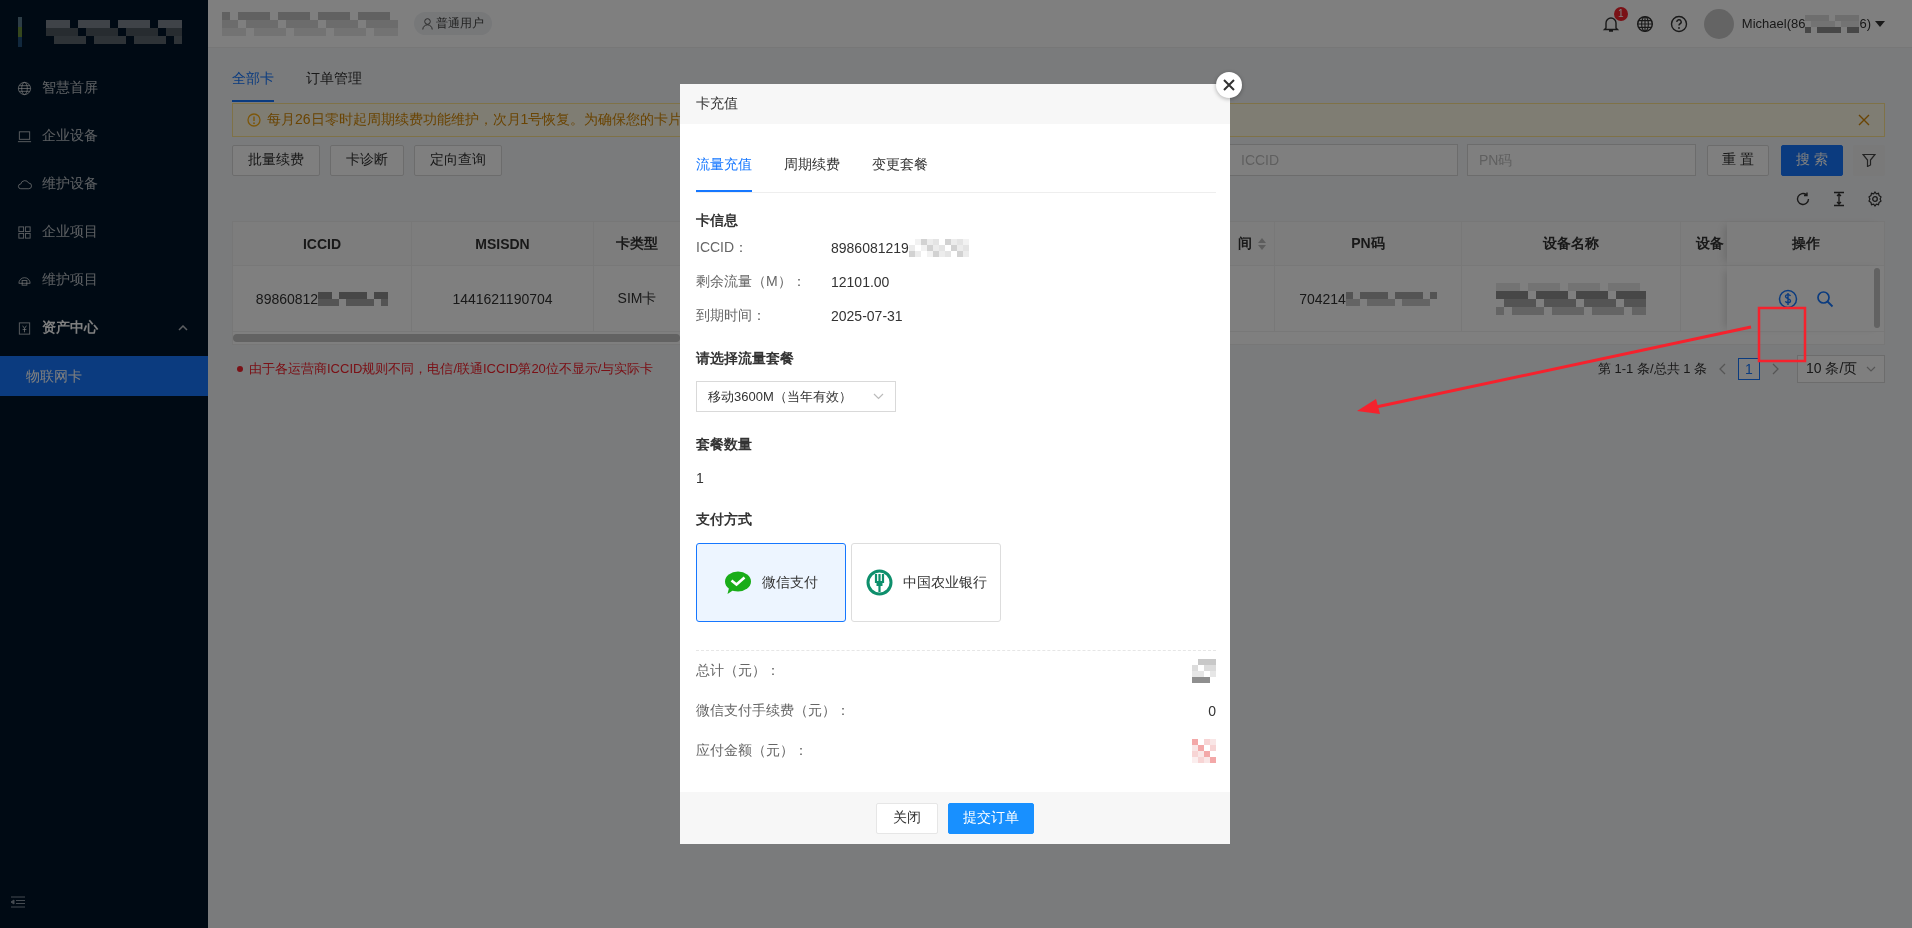 The height and width of the screenshot is (928, 1912). I want to click on action-button: 卡诊断, so click(367, 160).